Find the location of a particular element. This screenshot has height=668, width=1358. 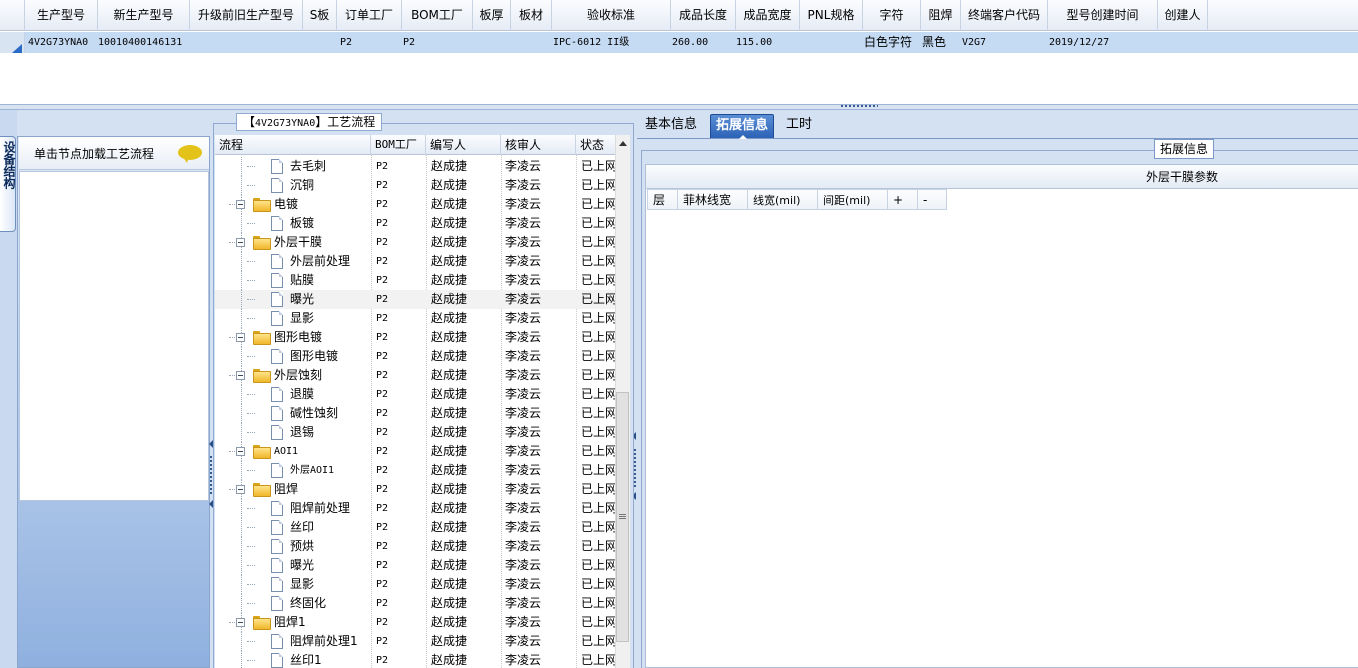

col-header-flow: 流程 is located at coordinates (293, 145).